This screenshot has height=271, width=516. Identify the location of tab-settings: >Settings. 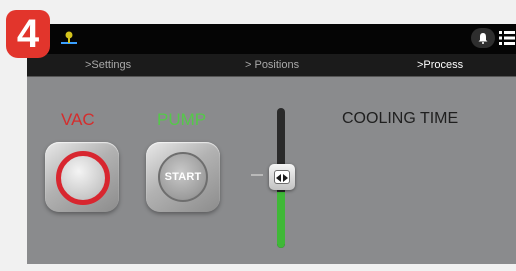
(108, 65).